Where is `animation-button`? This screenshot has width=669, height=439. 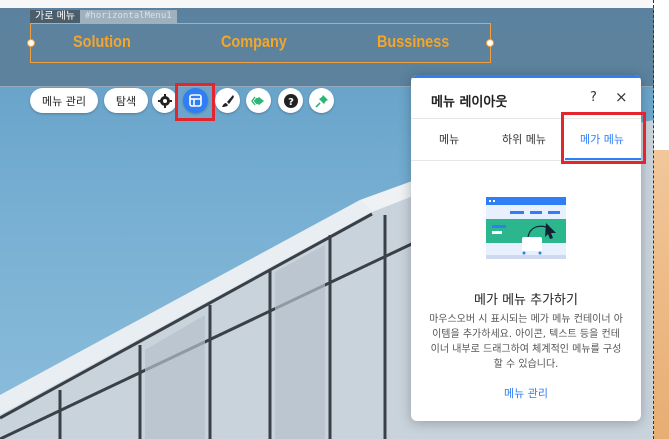 animation-button is located at coordinates (258, 100).